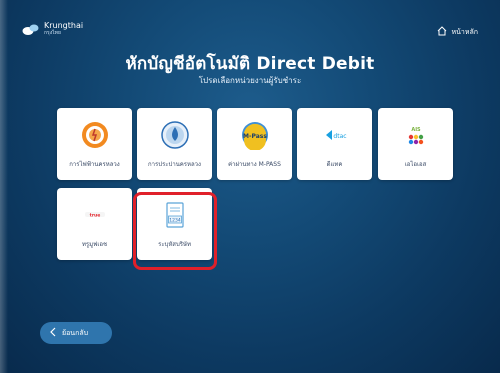 The width and height of the screenshot is (500, 373). Describe the element at coordinates (31, 29) in the screenshot. I see `logo-bird-icon` at that location.